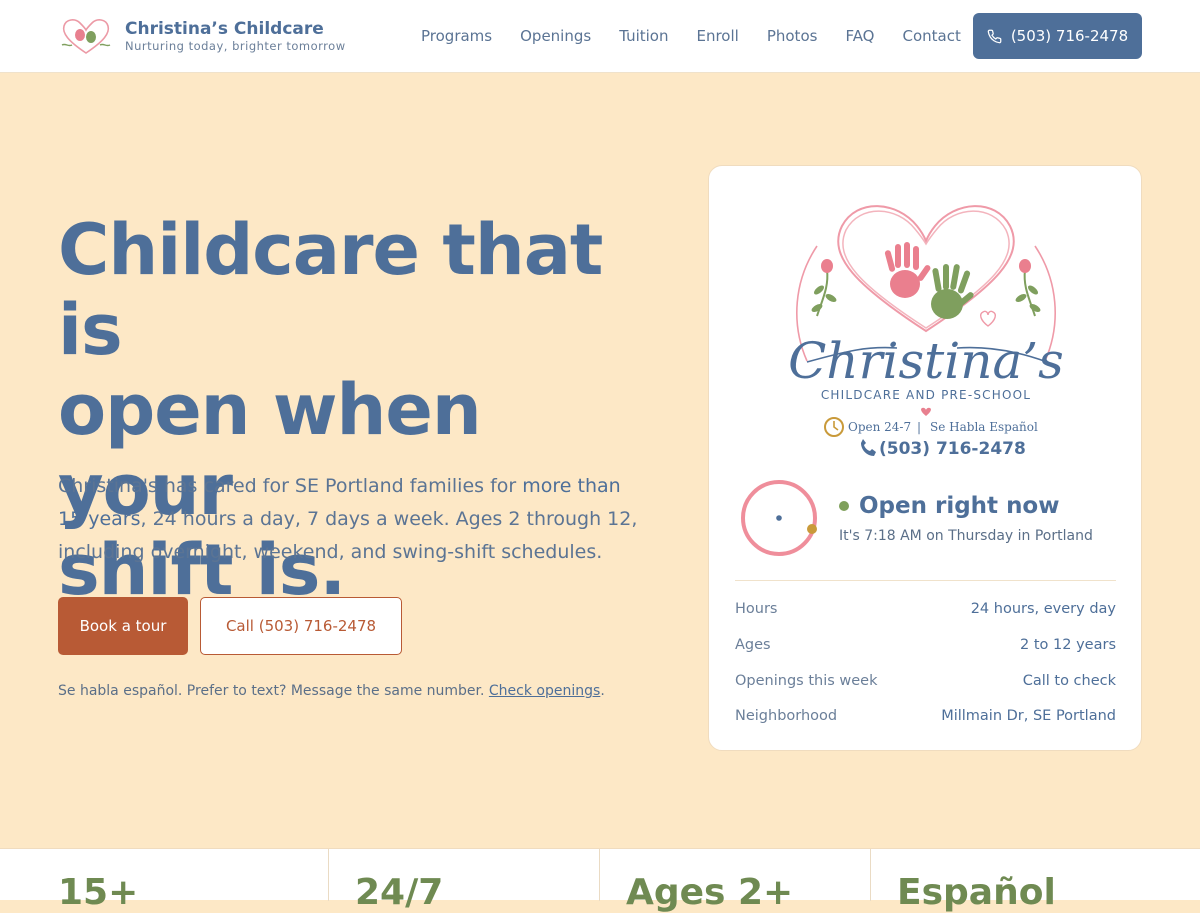 Image resolution: width=1200 pixels, height=913 pixels. Describe the element at coordinates (643, 36) in the screenshot. I see `nav-tuition: Tuition` at that location.